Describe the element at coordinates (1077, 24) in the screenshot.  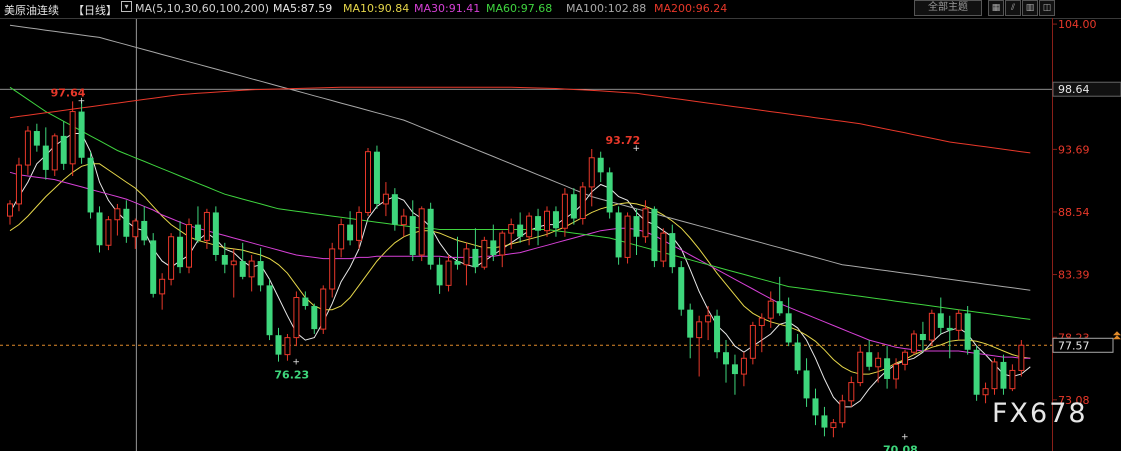
I see `price-axis-label: 104.00` at that location.